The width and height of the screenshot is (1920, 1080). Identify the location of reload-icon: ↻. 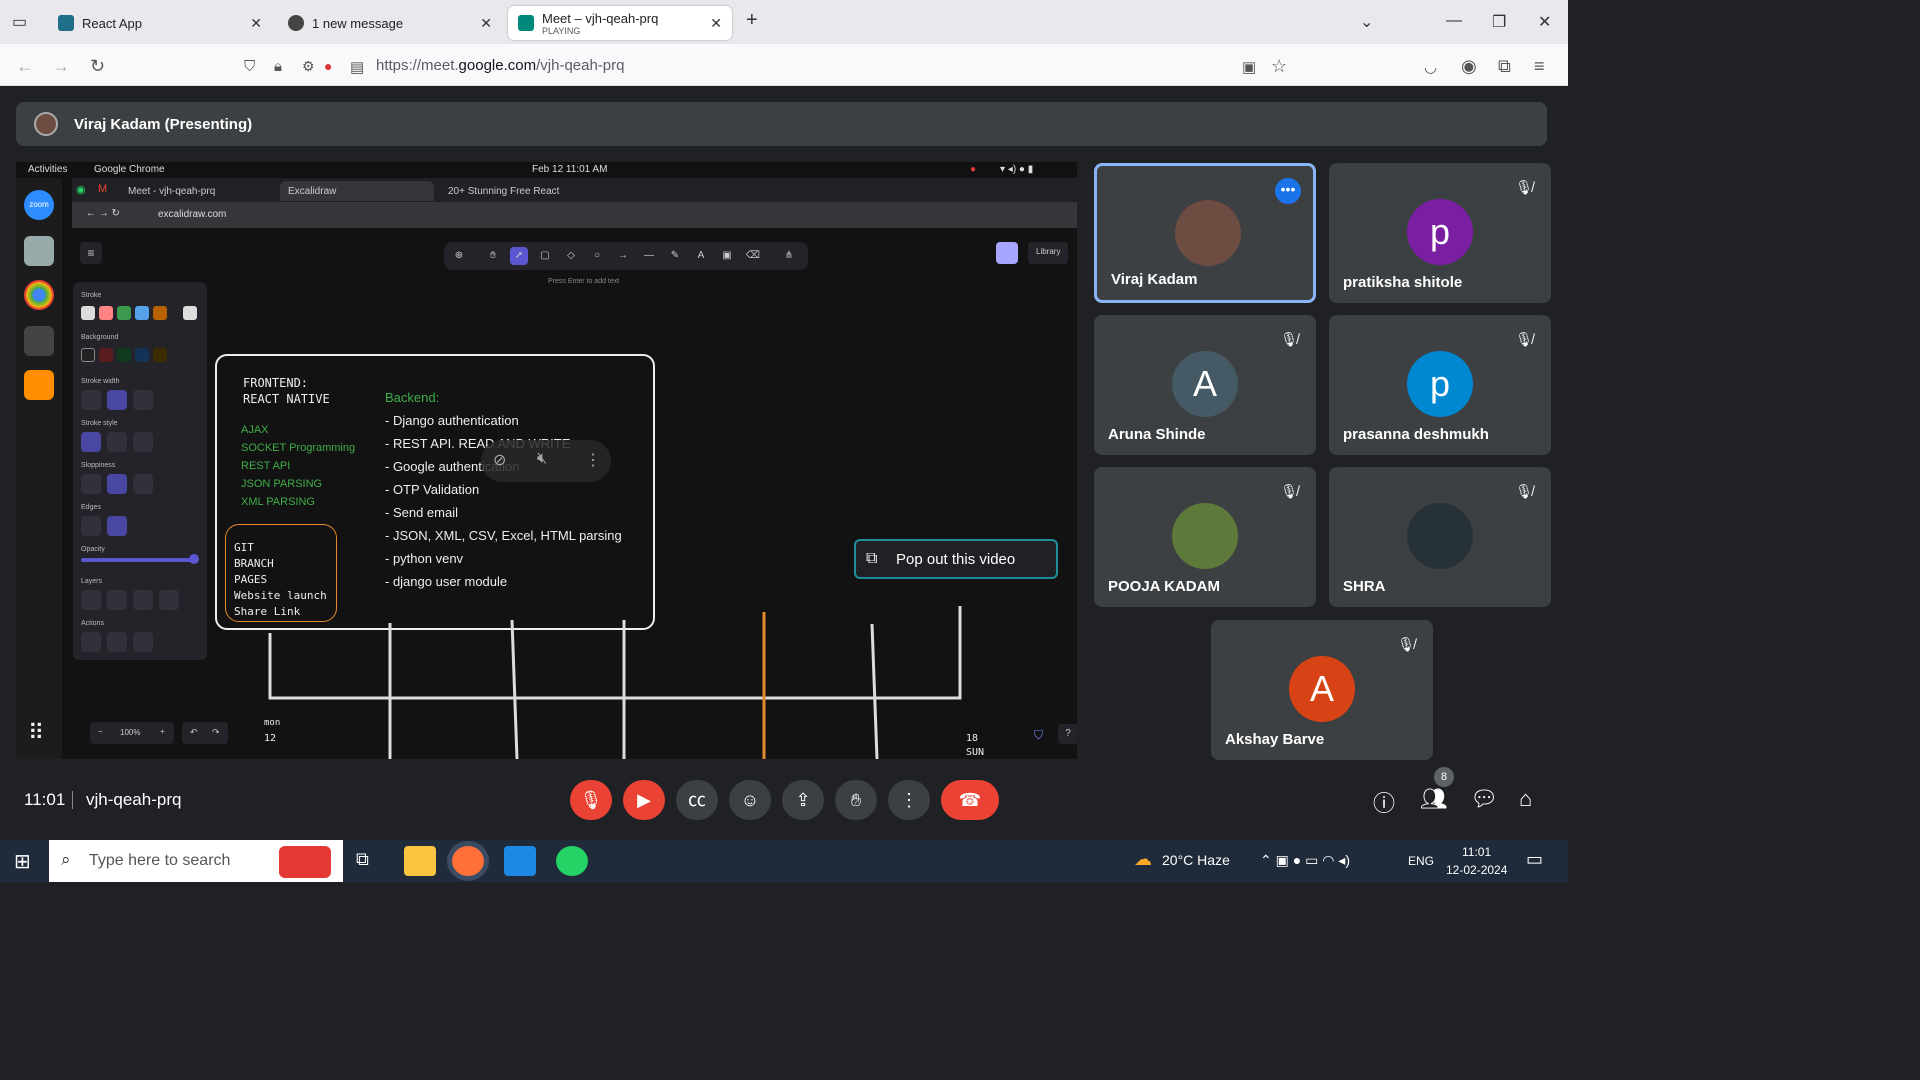
(97, 66).